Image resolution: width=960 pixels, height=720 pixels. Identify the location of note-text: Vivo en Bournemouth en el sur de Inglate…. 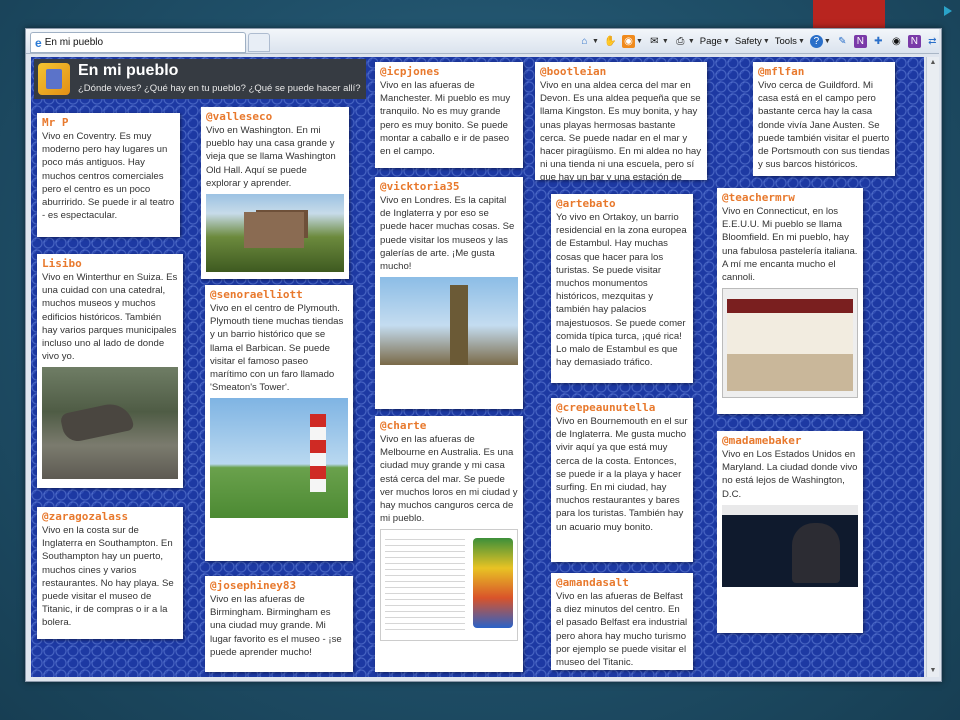
(622, 474).